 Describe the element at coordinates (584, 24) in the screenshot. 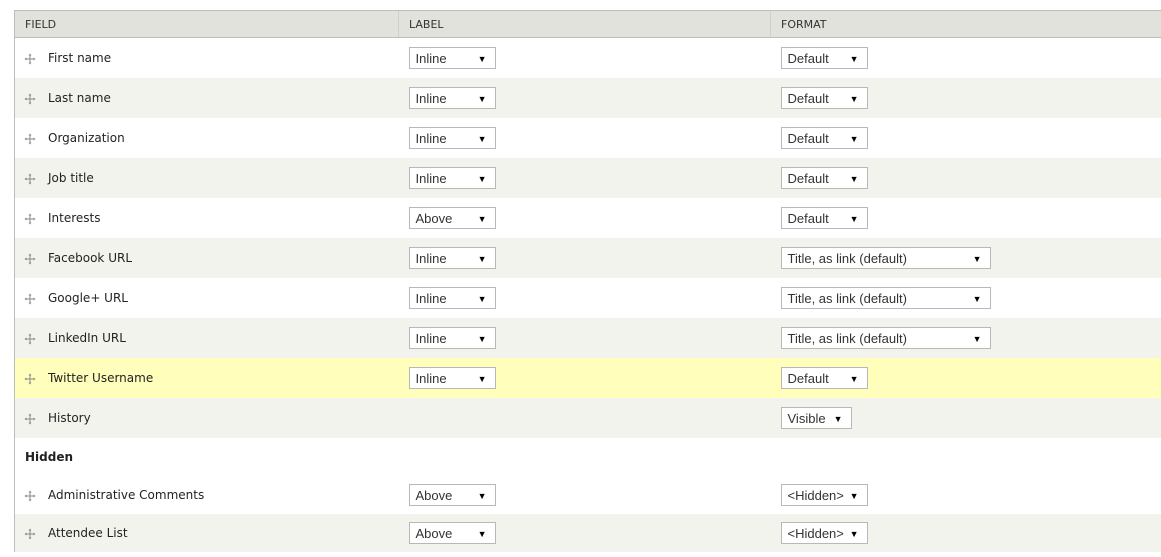

I see `header-label: LABEL` at that location.